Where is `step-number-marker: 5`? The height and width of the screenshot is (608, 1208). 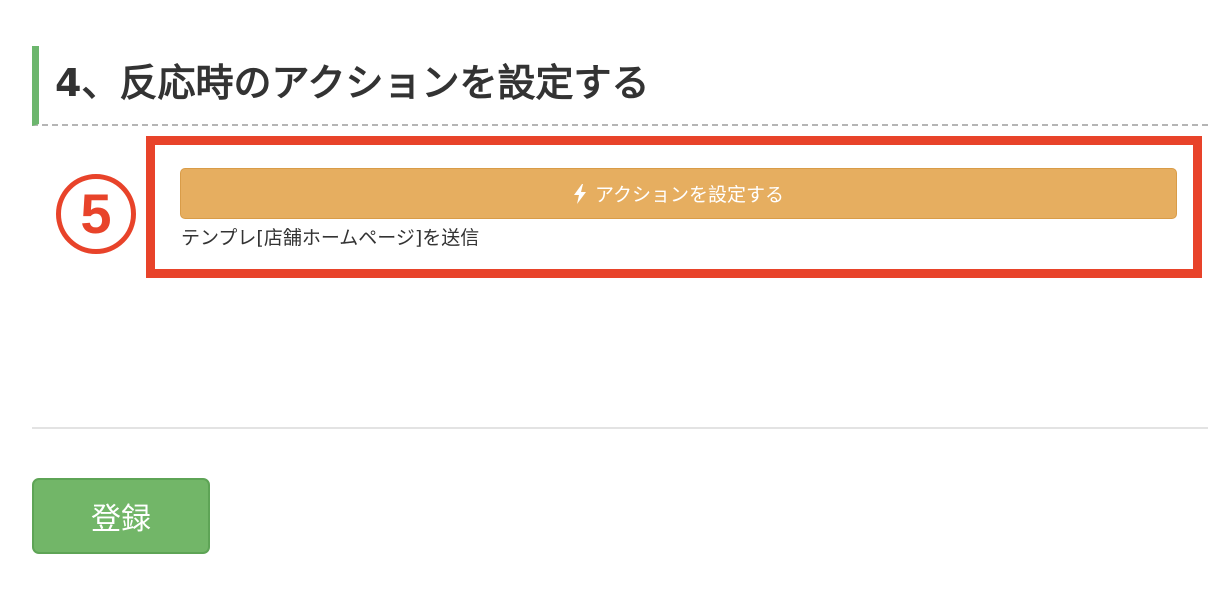
step-number-marker: 5 is located at coordinates (96, 214).